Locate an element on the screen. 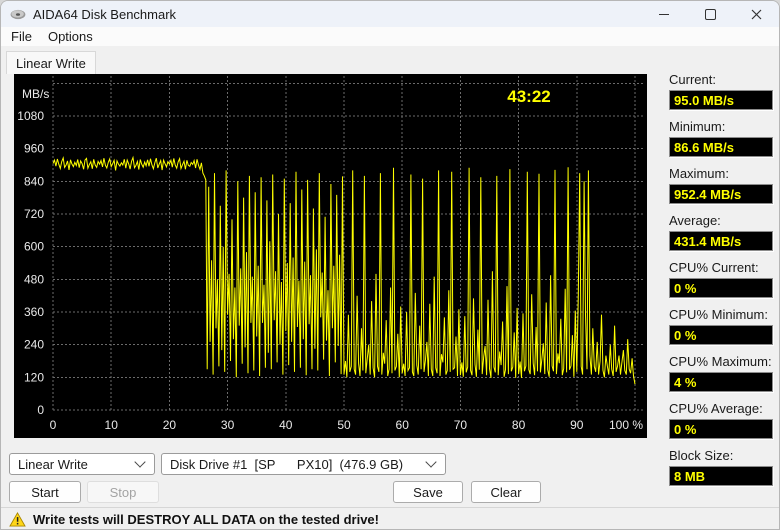  save-button: Save is located at coordinates (428, 492).